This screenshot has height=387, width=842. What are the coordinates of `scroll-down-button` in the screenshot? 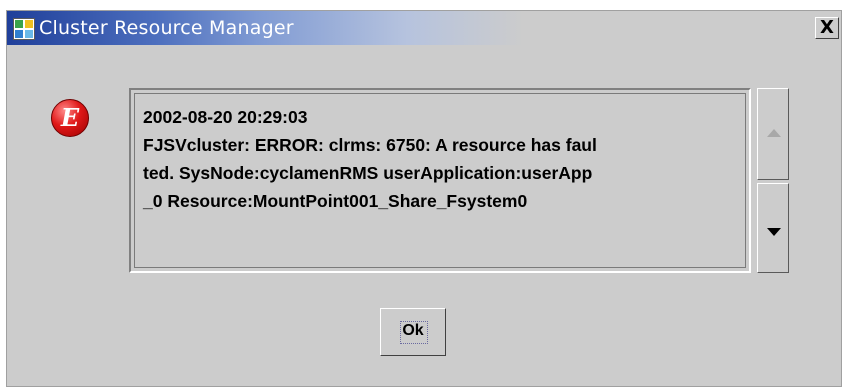 It's located at (773, 228).